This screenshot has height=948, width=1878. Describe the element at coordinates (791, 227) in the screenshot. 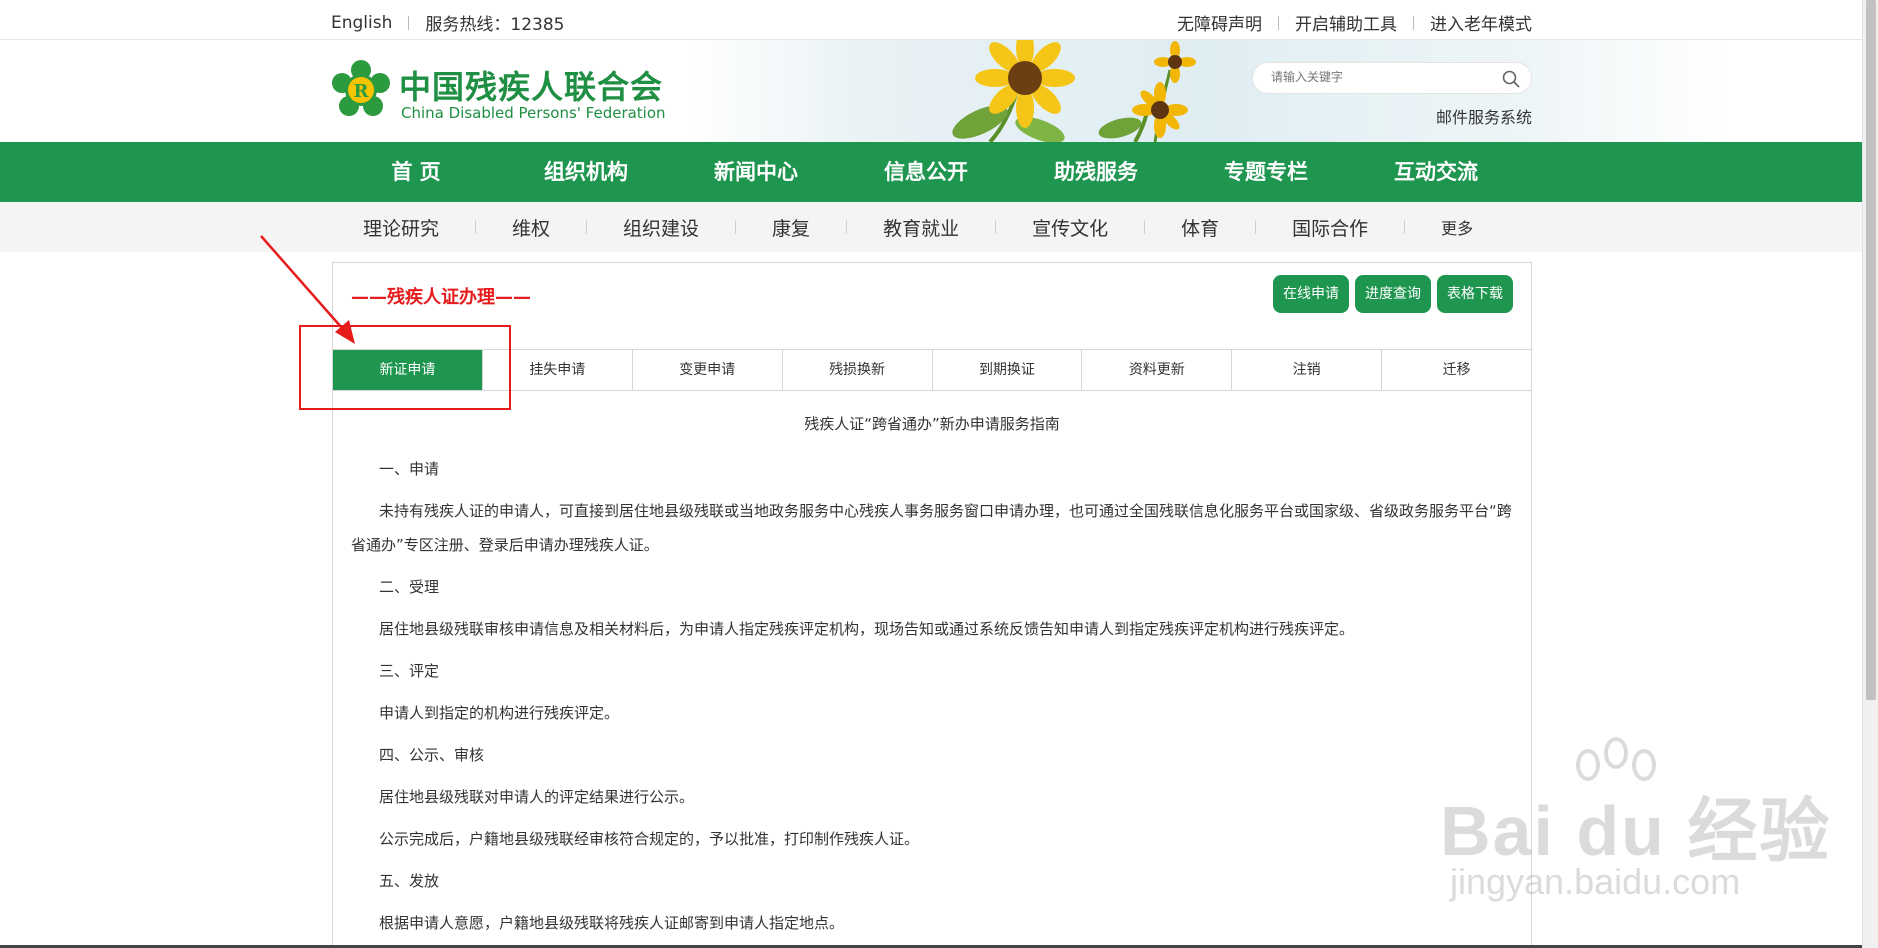

I see `subnav-item-rehab: 康复` at that location.